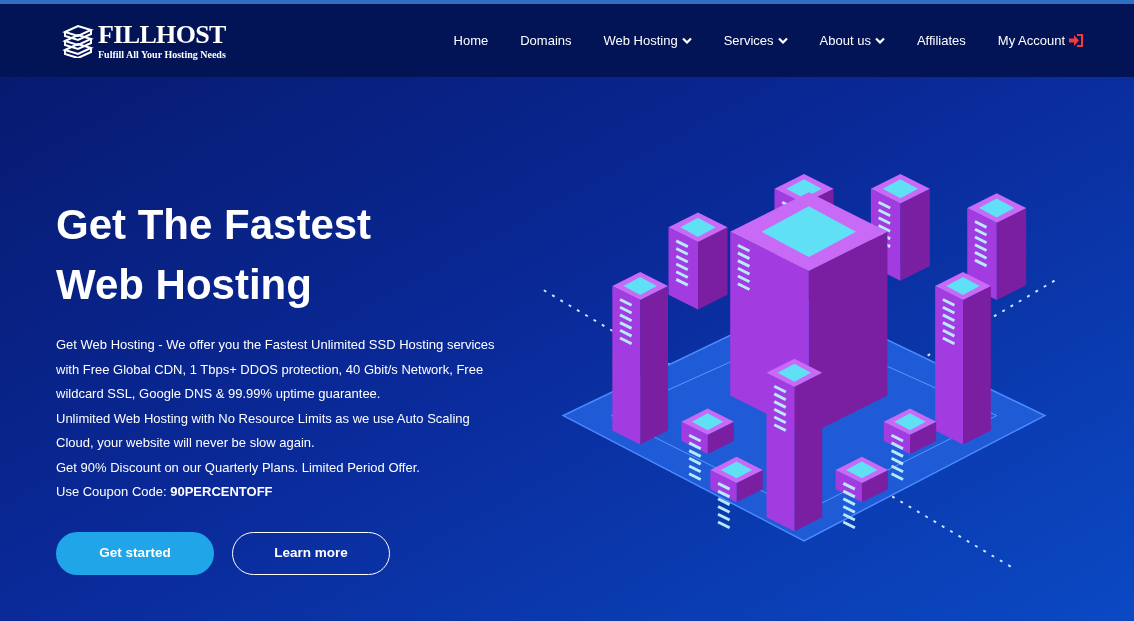 The width and height of the screenshot is (1134, 621). Describe the element at coordinates (647, 40) in the screenshot. I see `nav-link: Web Hosting` at that location.